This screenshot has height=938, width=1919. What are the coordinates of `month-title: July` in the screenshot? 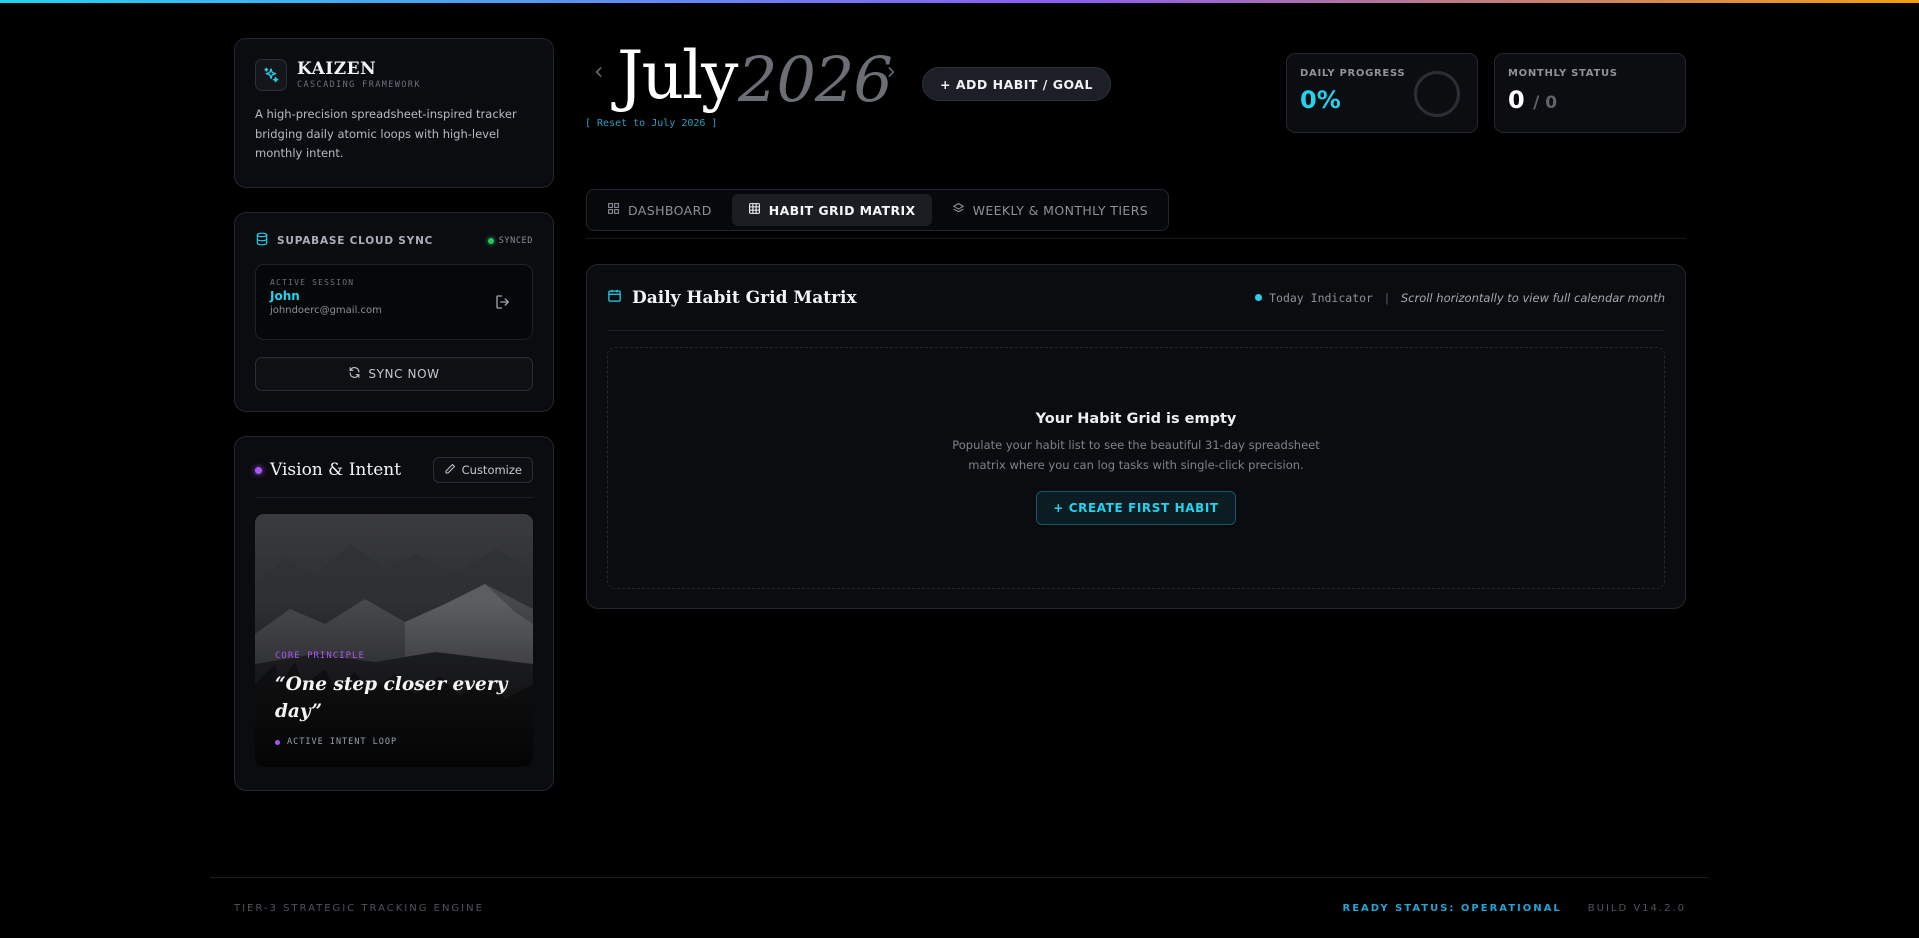 It's located at (677, 75).